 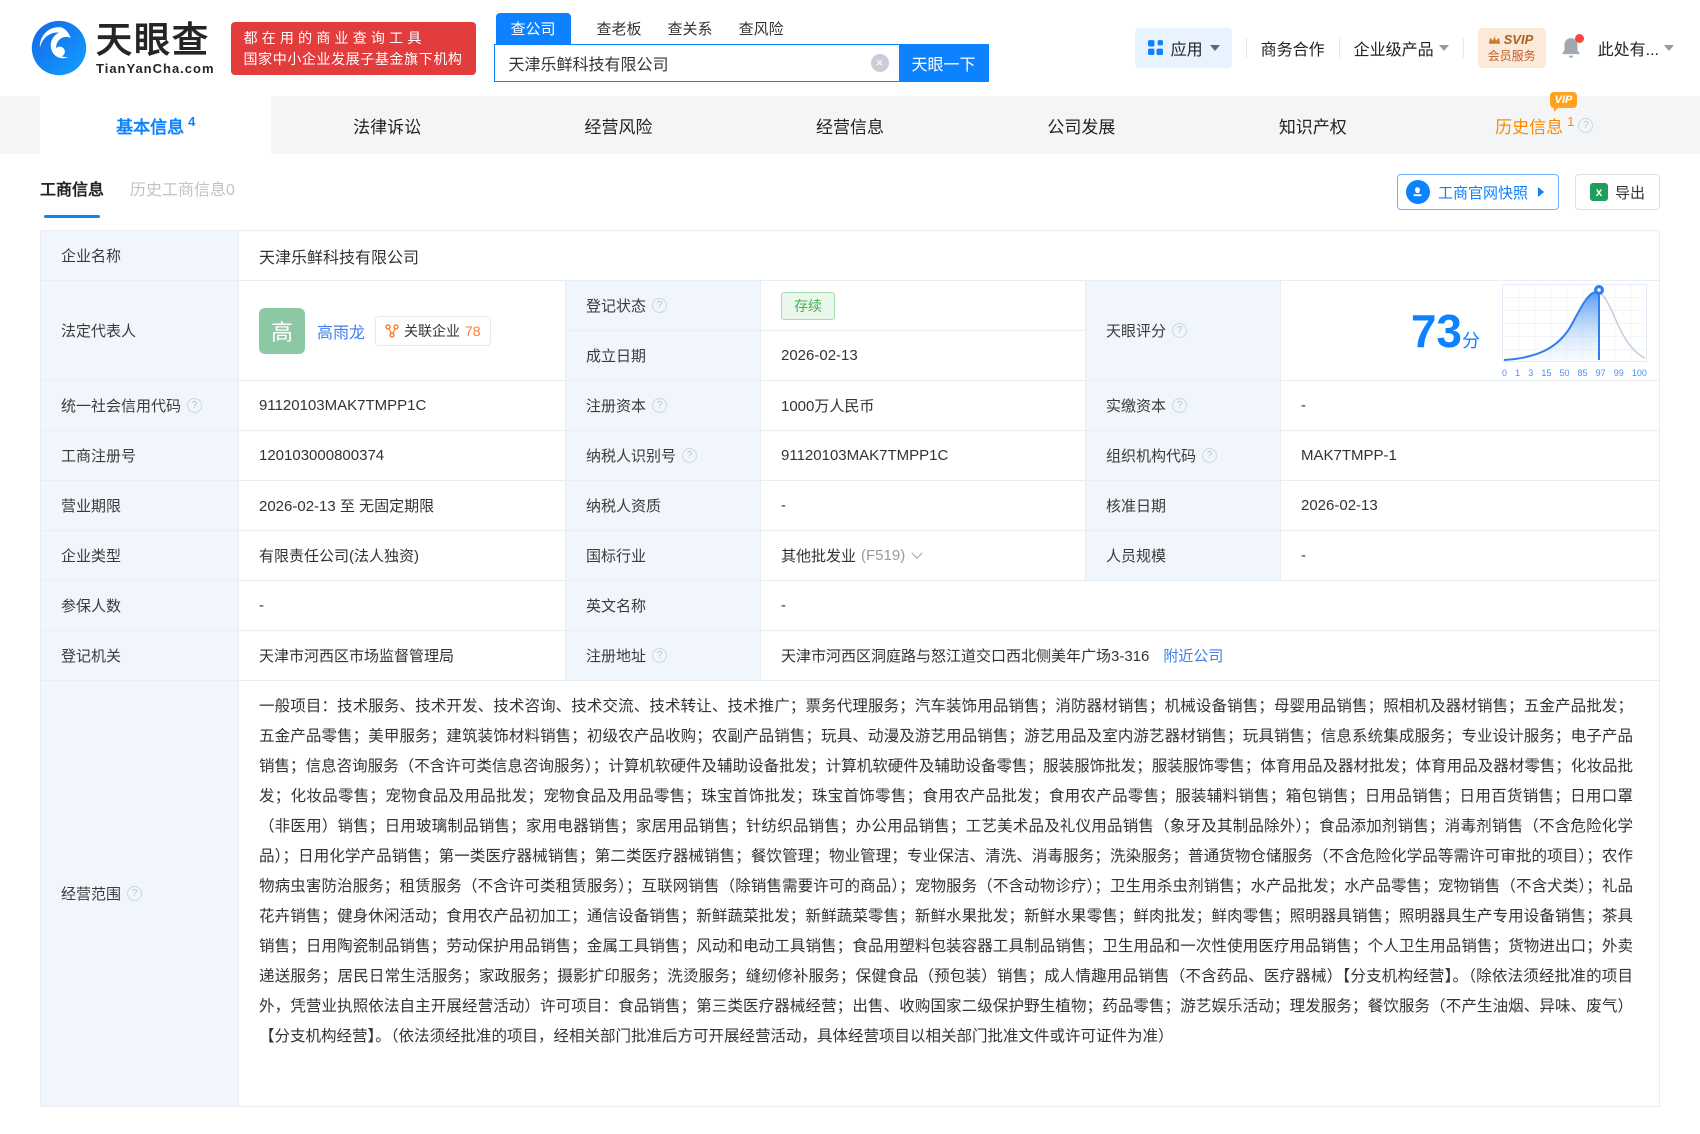 I want to click on label-text: 实缴资本, so click(x=1136, y=406).